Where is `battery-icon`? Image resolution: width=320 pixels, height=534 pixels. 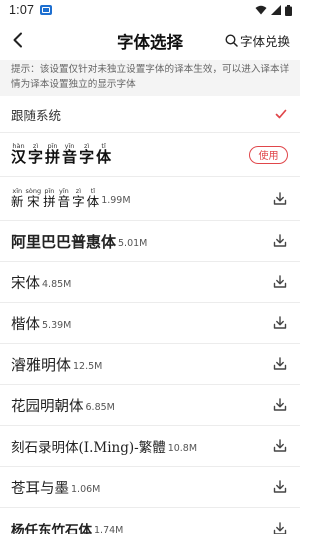 battery-icon is located at coordinates (288, 10).